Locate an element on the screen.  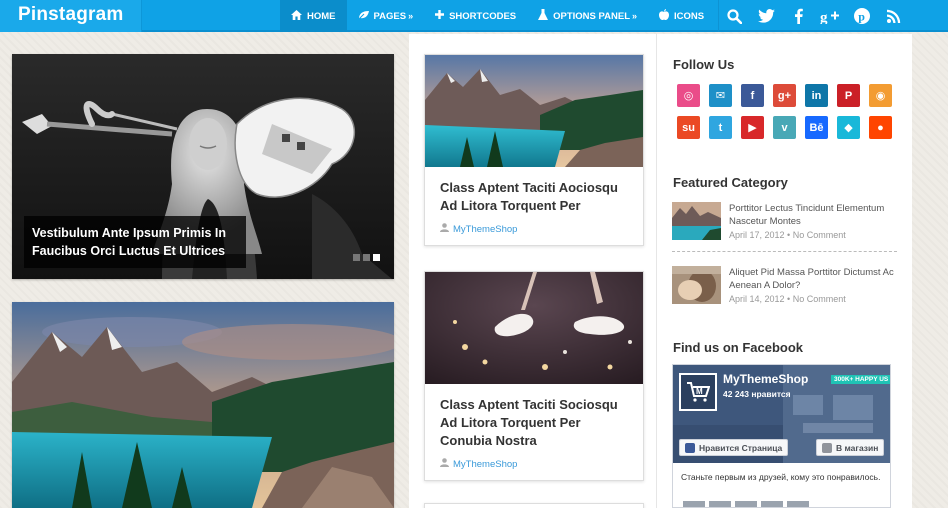
twitter-icon is located at coordinates (766, 16).